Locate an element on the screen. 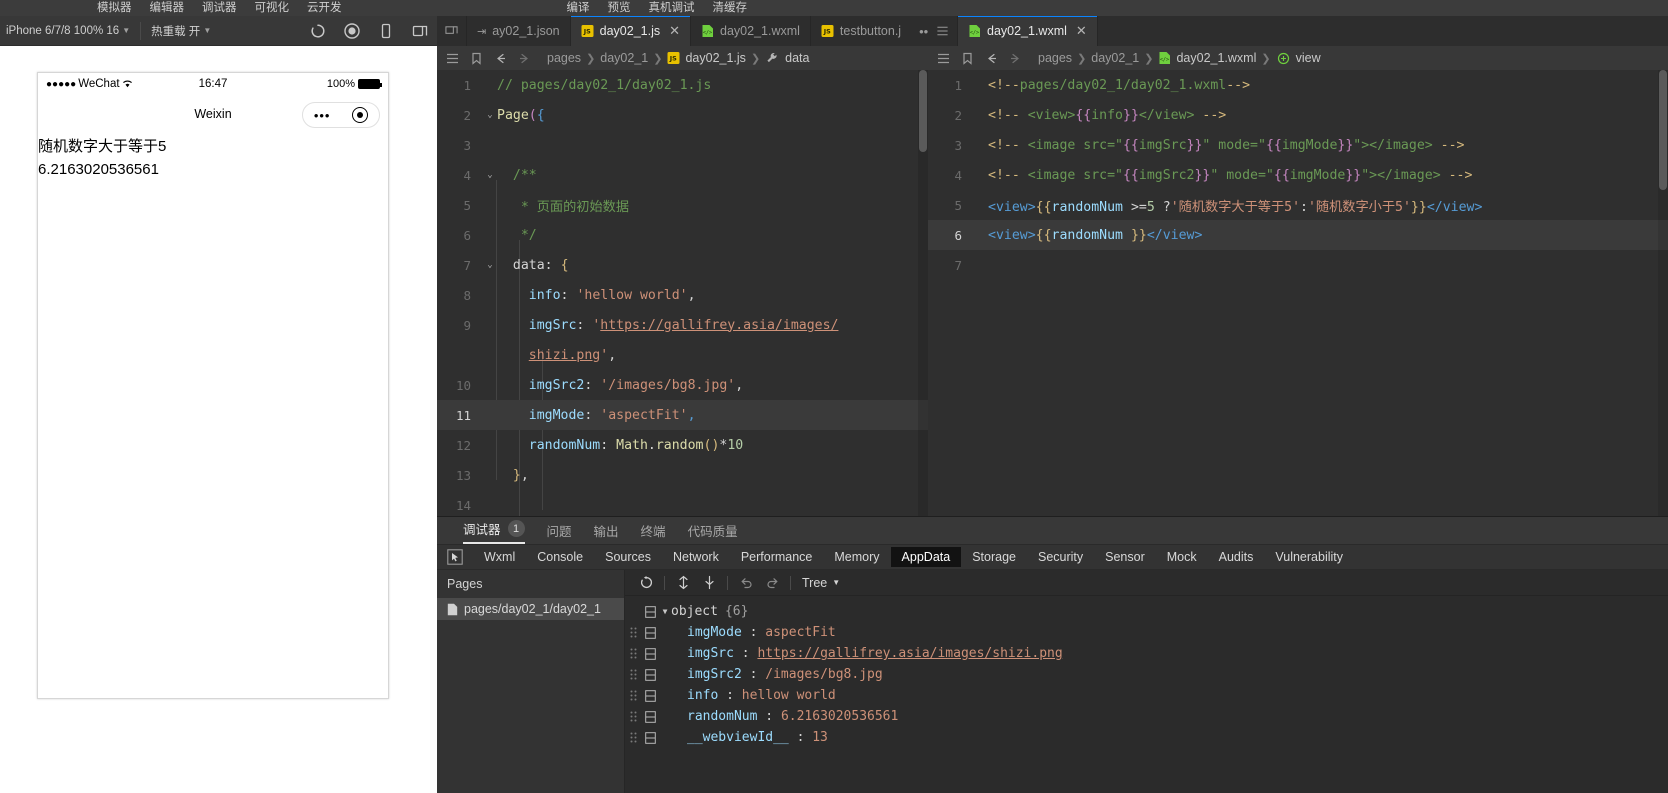  tree-row: randomNum : 6.2163020536561 is located at coordinates (1146, 716).